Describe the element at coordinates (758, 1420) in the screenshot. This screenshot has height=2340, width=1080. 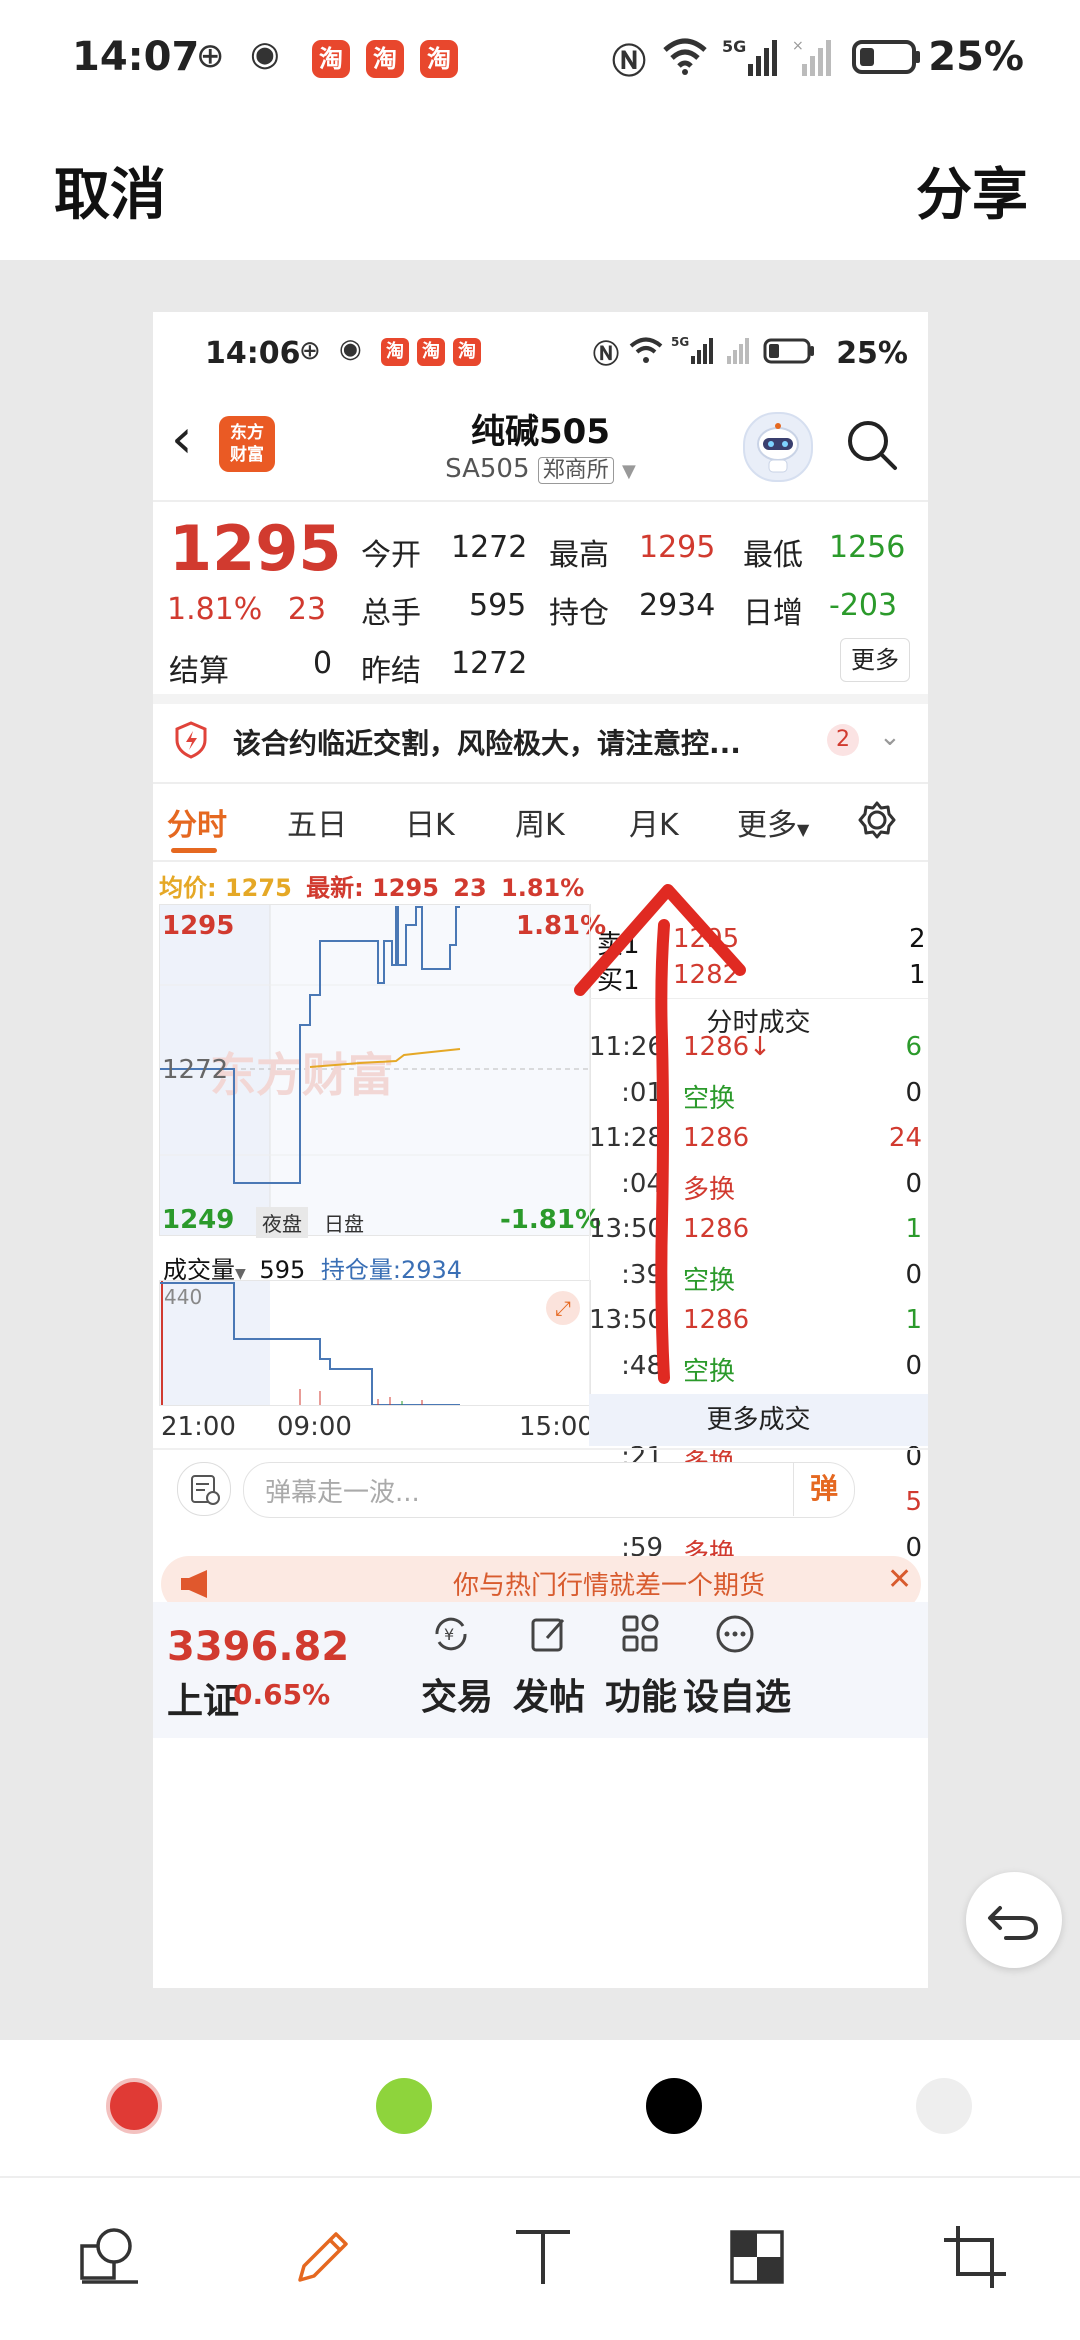
I see `more-trades-button: 更多成交` at that location.